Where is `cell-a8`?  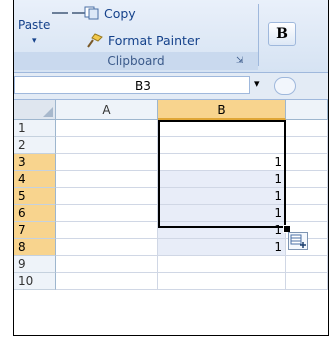
cell-a8 is located at coordinates (107, 247).